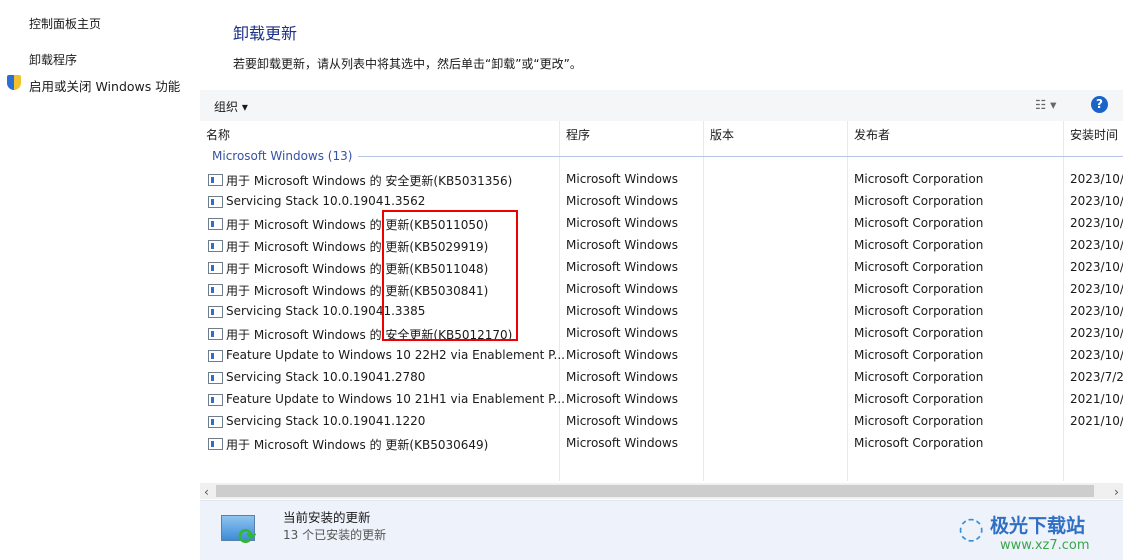 The width and height of the screenshot is (1123, 560). What do you see at coordinates (1096, 377) in the screenshot?
I see `update-date: 2023/7/2` at bounding box center [1096, 377].